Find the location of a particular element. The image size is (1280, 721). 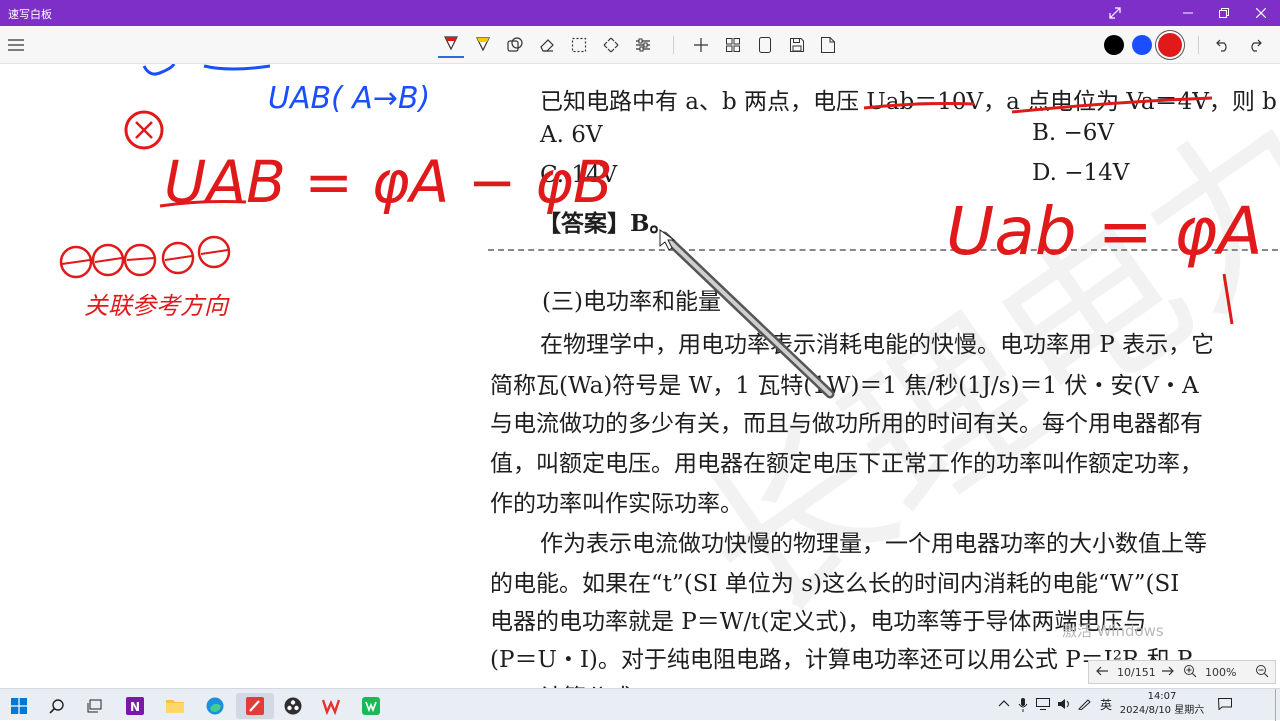

minimize-icon is located at coordinates (1188, 13).